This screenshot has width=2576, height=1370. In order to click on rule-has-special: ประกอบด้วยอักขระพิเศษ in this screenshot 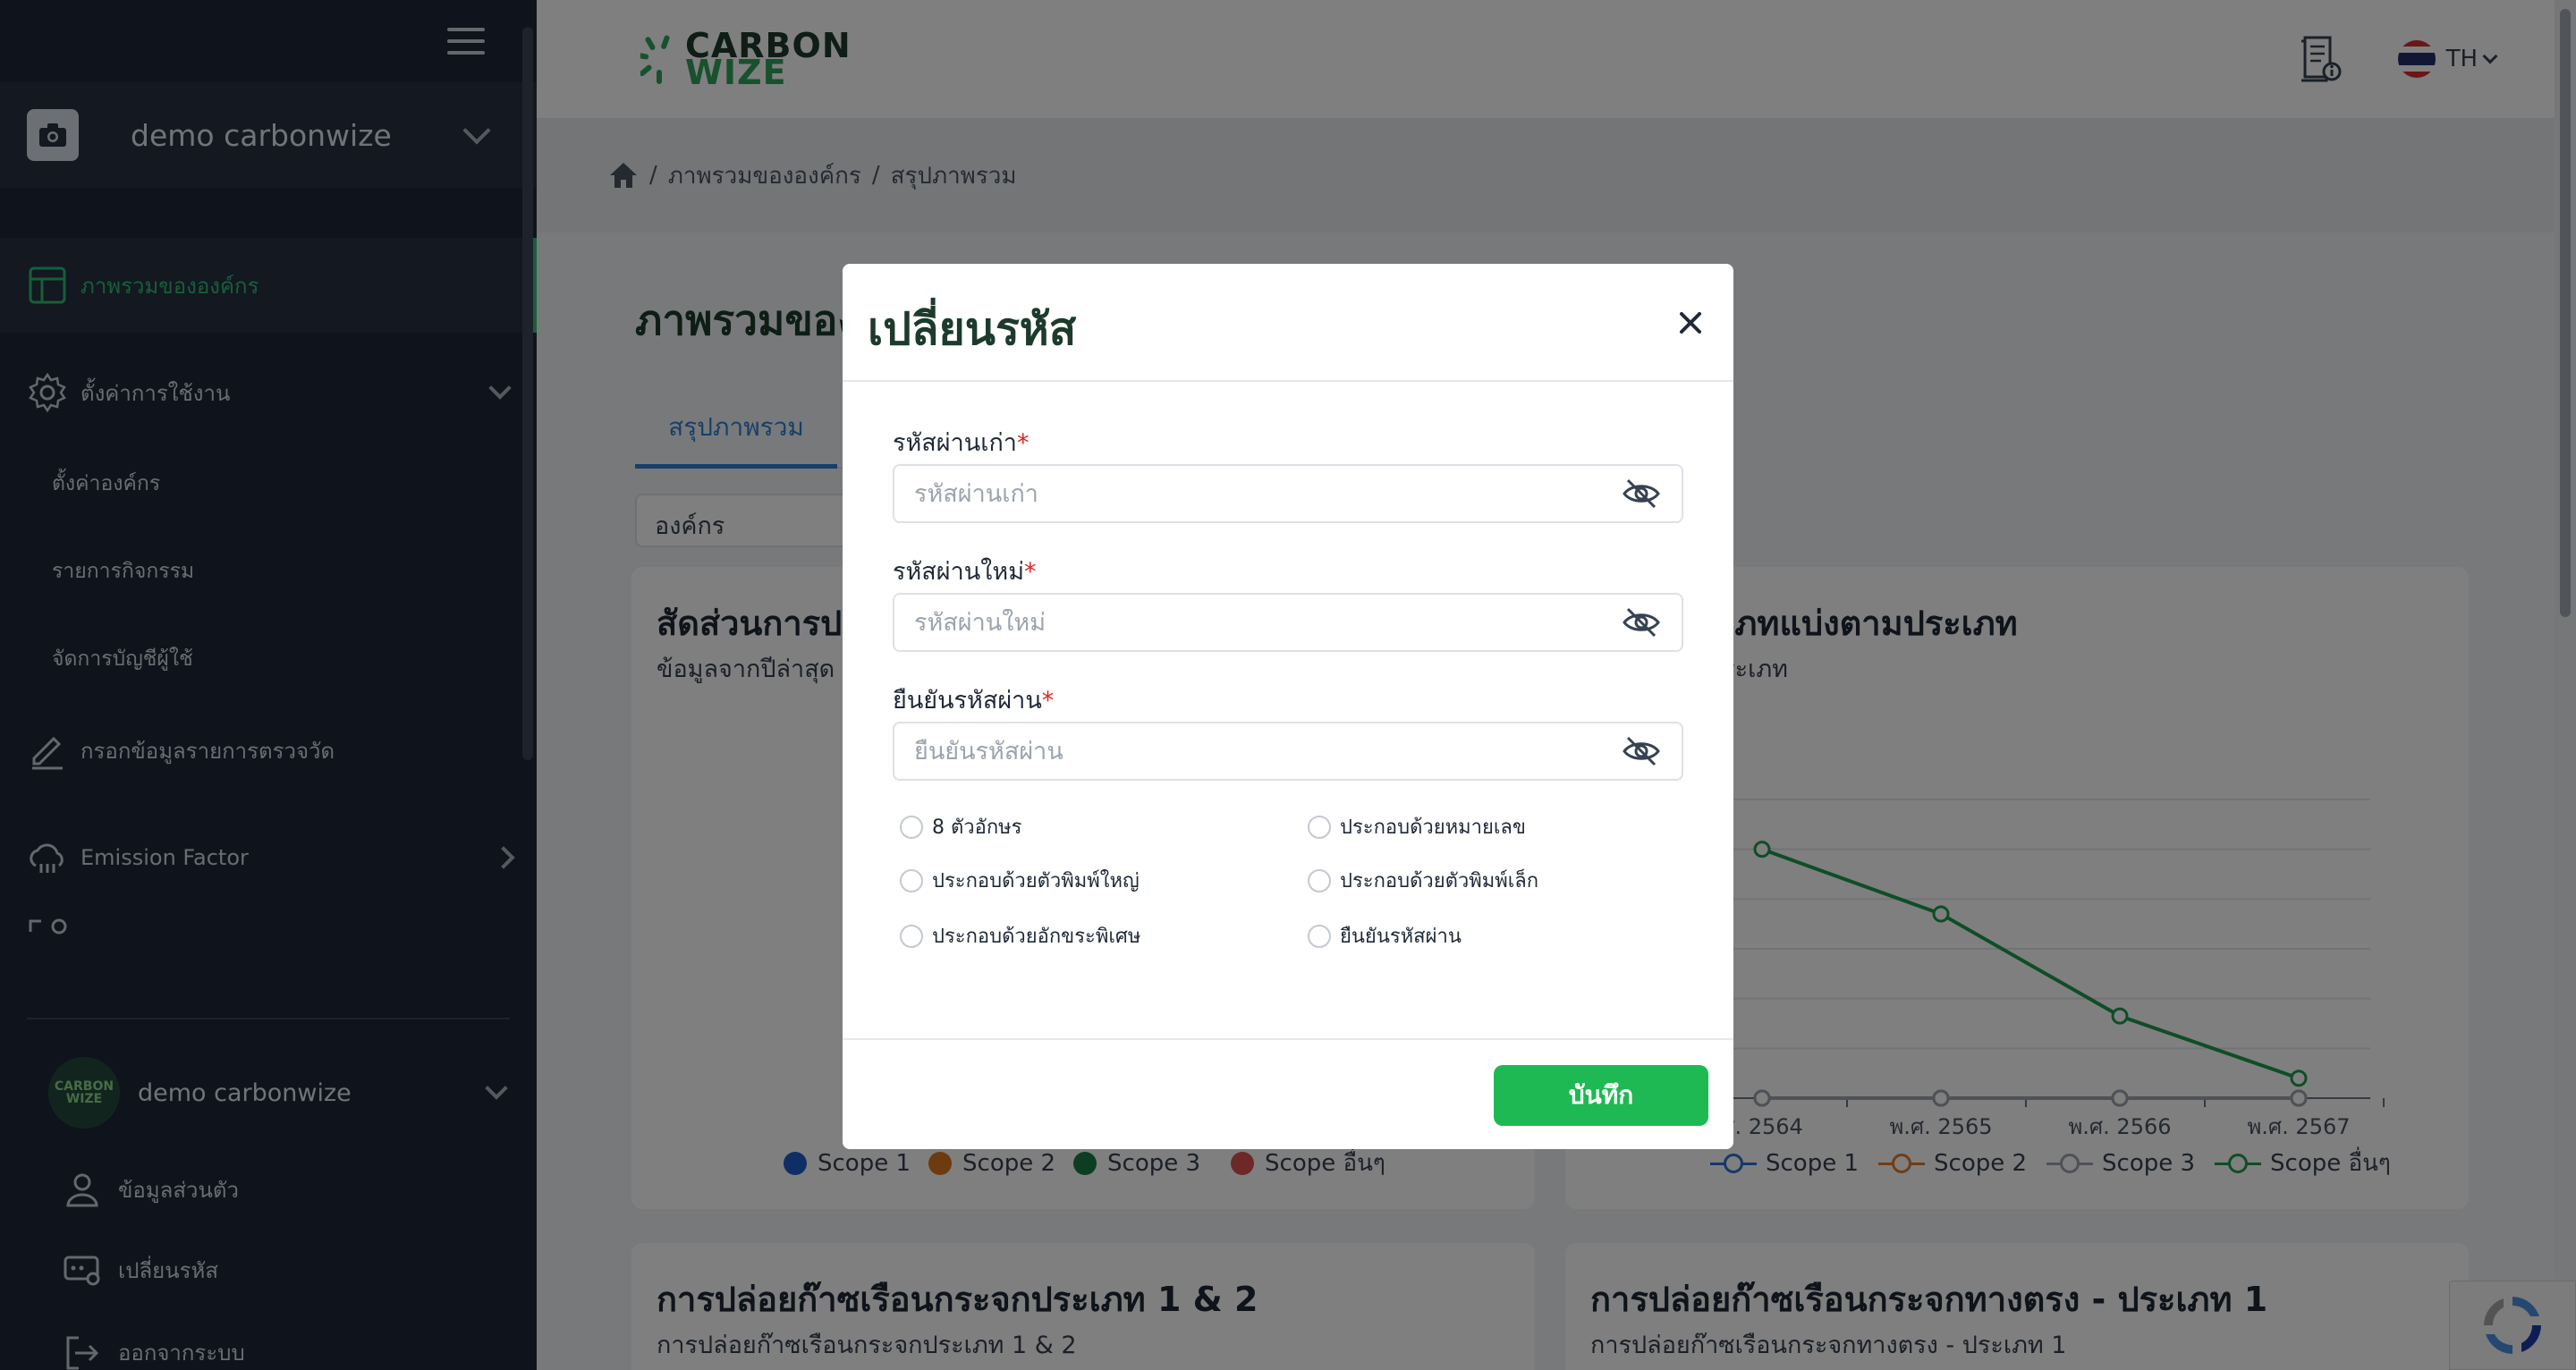, I will do `click(1020, 935)`.